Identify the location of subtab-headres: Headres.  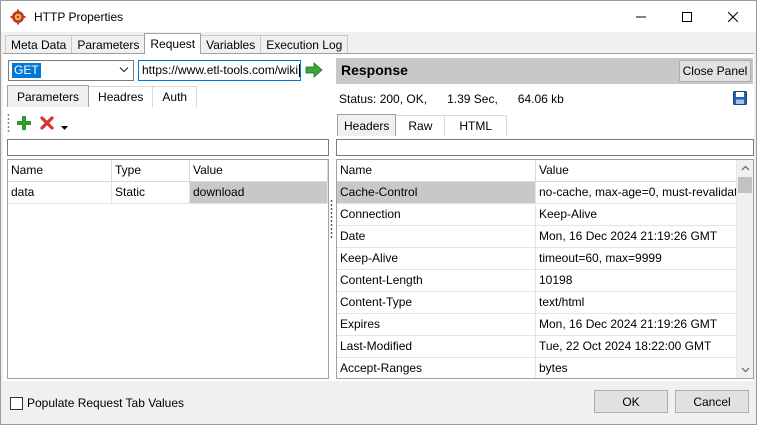
(121, 96).